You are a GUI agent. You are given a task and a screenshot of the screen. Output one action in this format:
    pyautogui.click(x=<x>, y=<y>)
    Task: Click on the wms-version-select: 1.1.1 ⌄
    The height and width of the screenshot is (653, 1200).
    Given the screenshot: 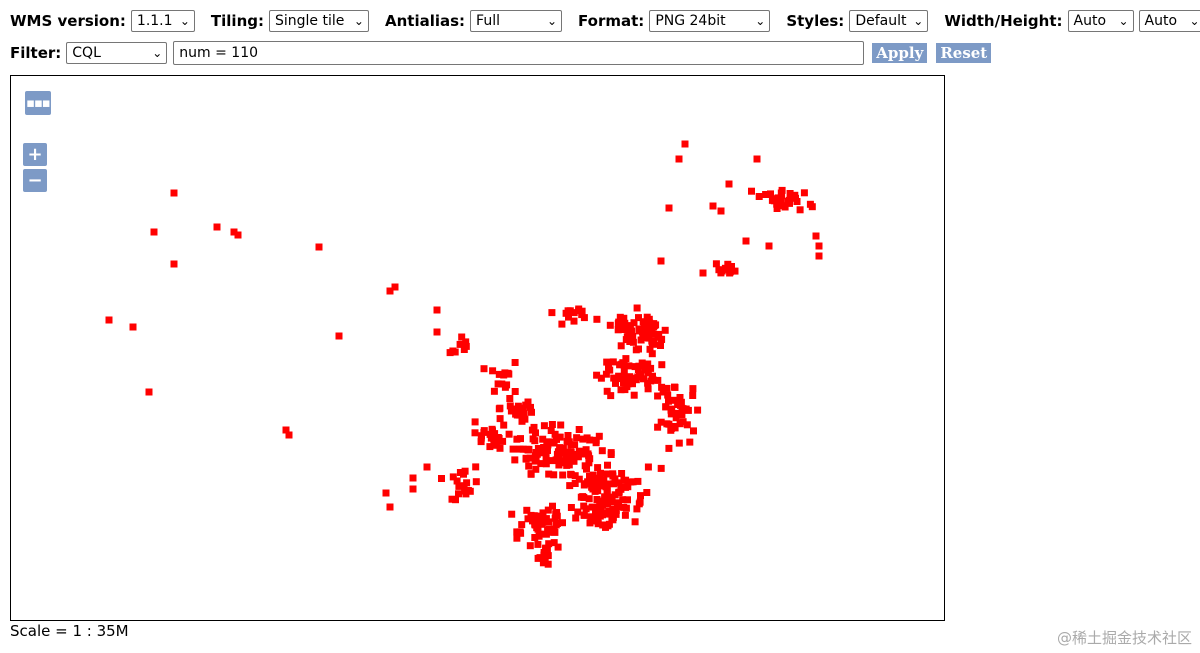 What is the action you would take?
    pyautogui.click(x=162, y=21)
    